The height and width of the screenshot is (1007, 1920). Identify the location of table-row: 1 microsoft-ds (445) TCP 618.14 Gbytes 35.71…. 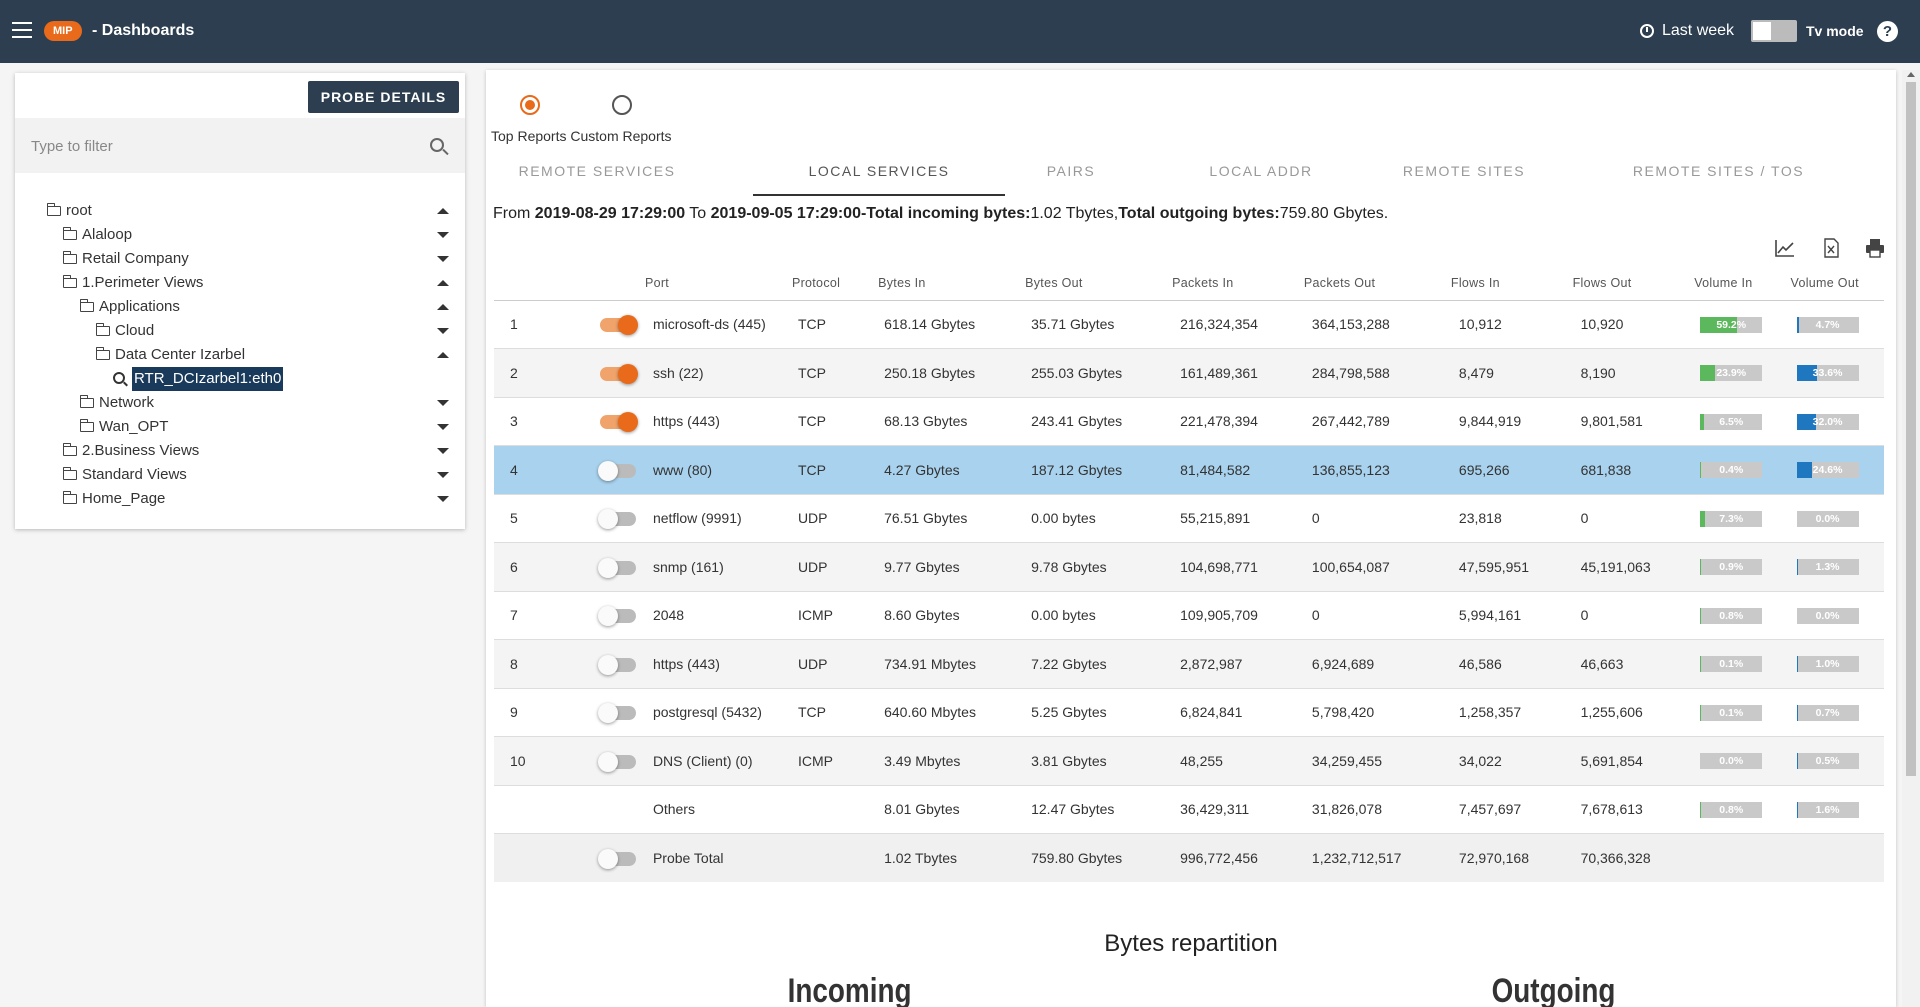
(1189, 324).